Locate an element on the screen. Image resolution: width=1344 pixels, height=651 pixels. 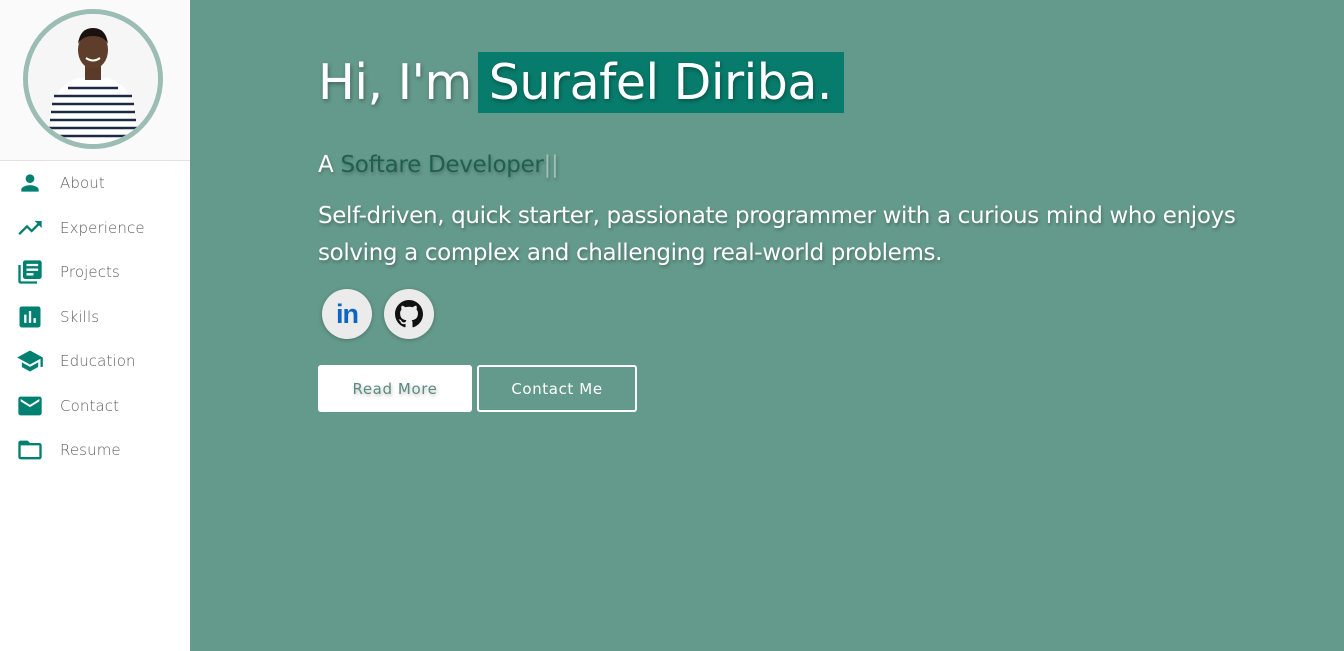
sidebar-item-contact: Contact is located at coordinates (95, 406).